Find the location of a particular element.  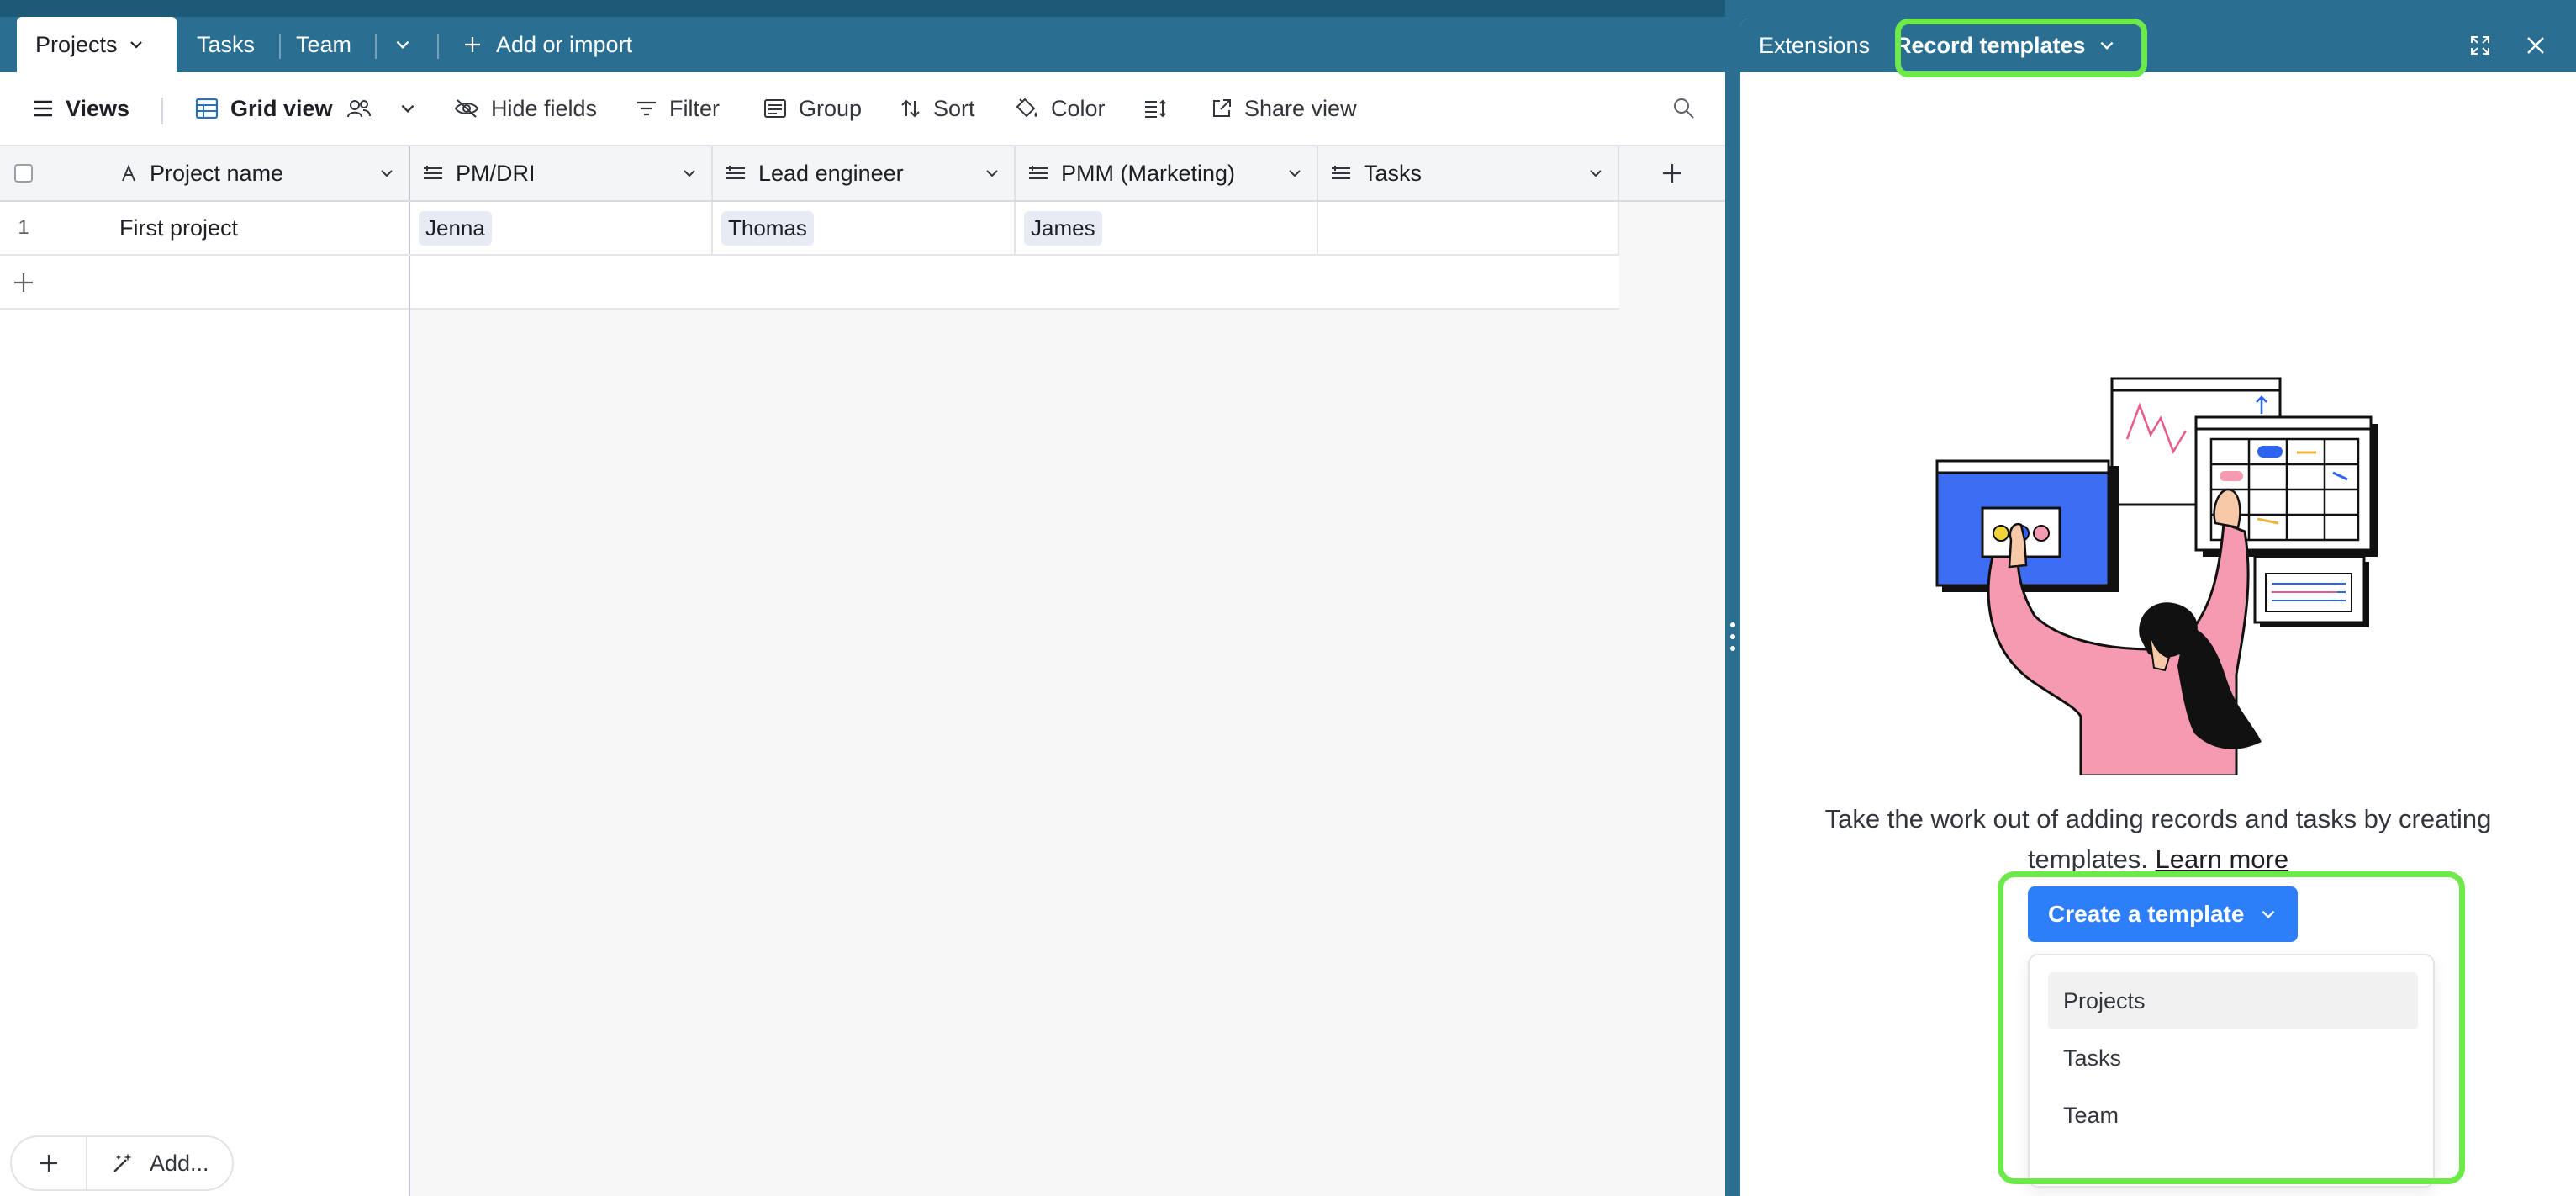

tab-projects: Projects is located at coordinates (97, 44).